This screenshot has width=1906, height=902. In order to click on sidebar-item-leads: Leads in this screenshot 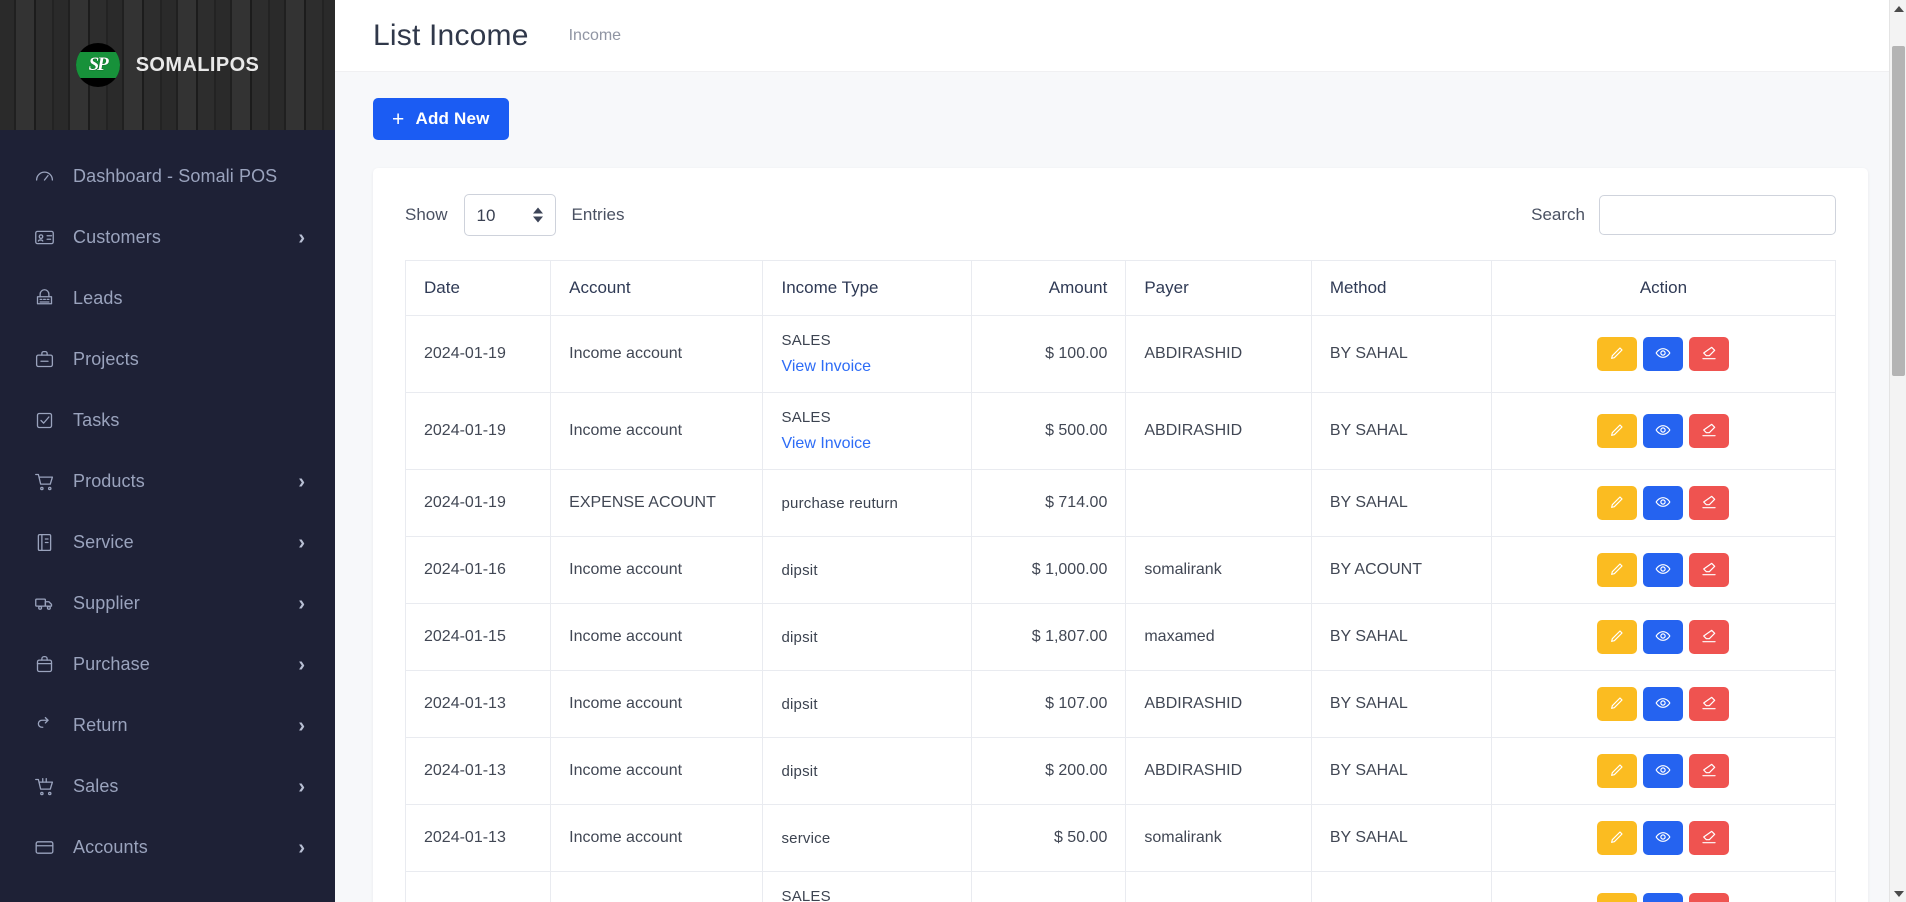, I will do `click(167, 298)`.